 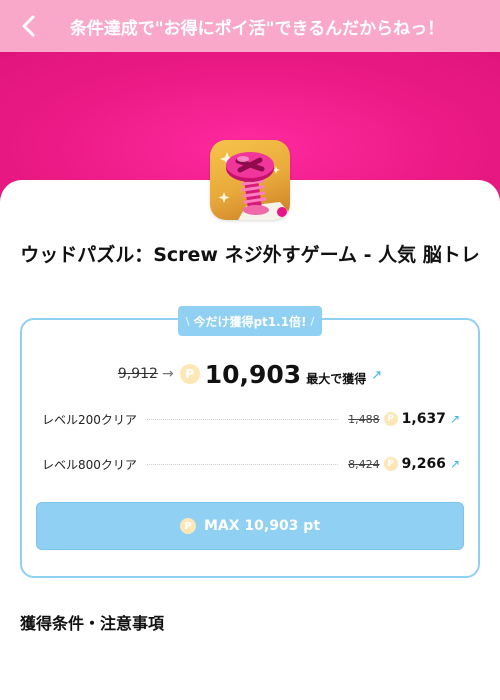 What do you see at coordinates (312, 321) in the screenshot?
I see `banner-deco-right: /` at bounding box center [312, 321].